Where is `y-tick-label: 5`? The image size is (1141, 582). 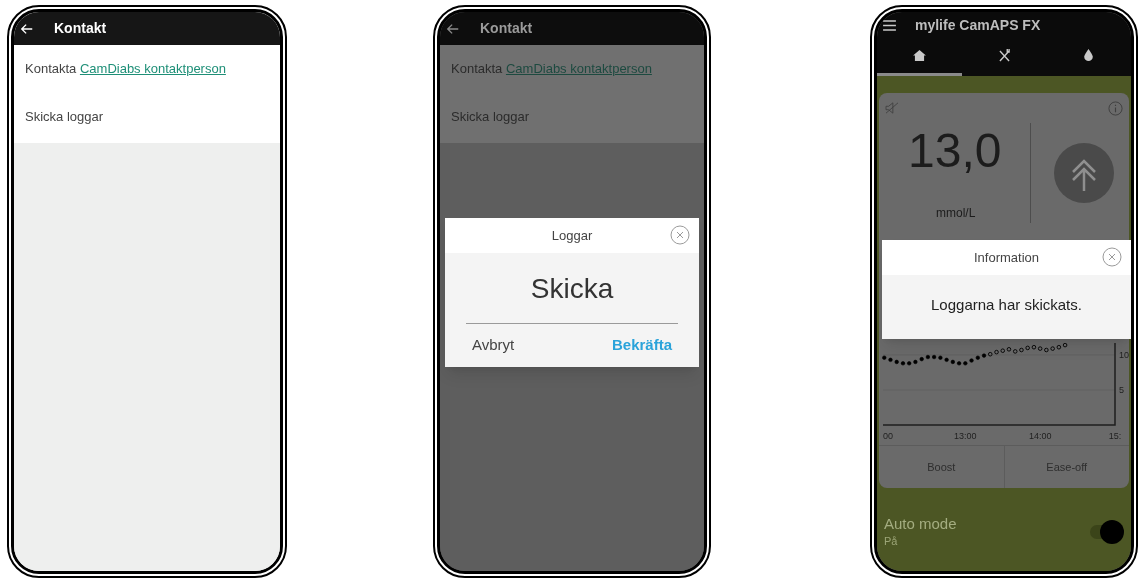
y-tick-label: 5 is located at coordinates (1121, 389).